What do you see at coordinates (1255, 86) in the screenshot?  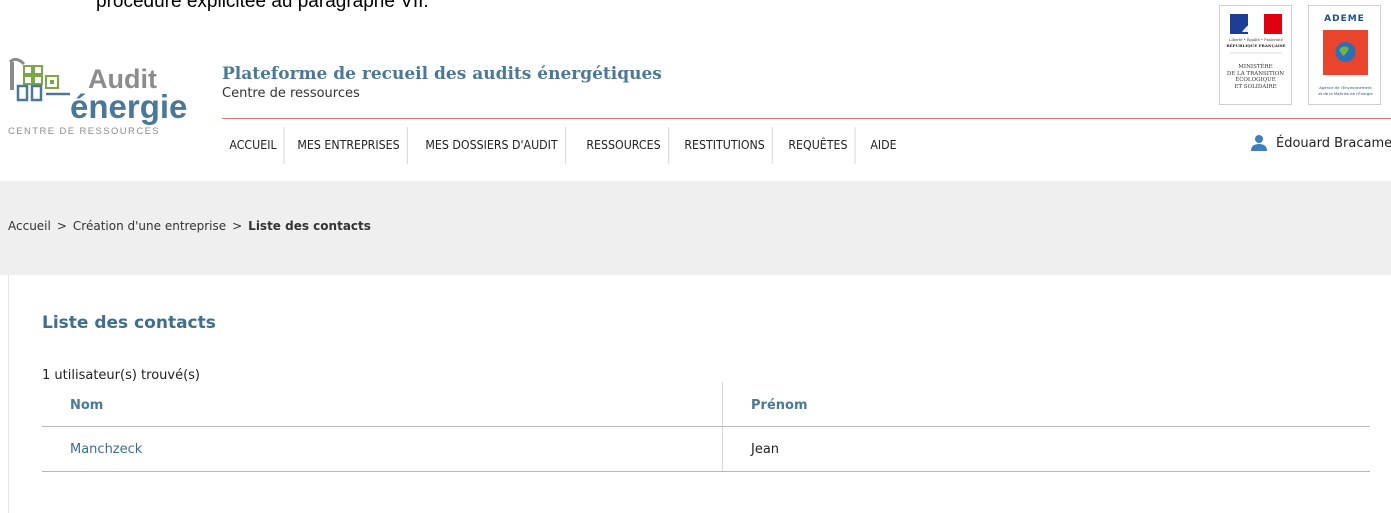 I see `ministry-line: ET SOLIDAIRE` at bounding box center [1255, 86].